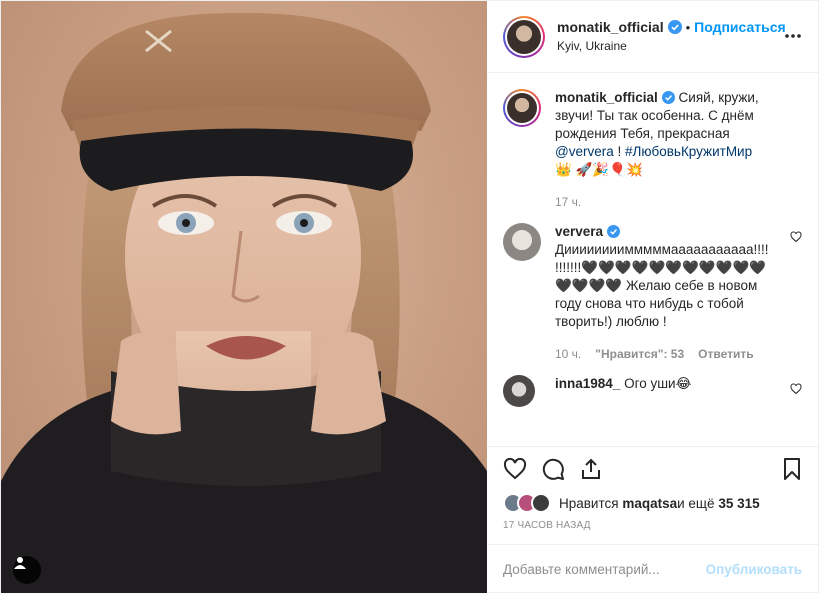  Describe the element at coordinates (568, 354) in the screenshot. I see `comment-age: 10 ч.` at that location.